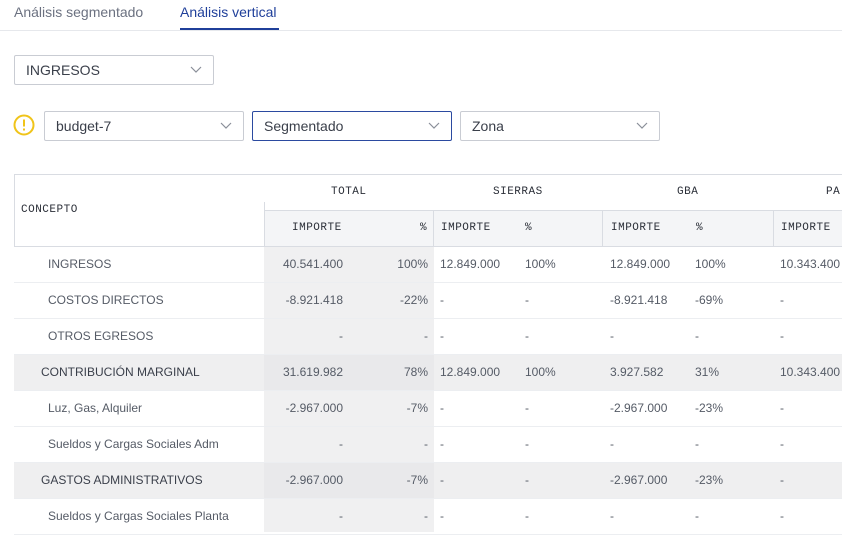 Image resolution: width=842 pixels, height=535 pixels. Describe the element at coordinates (352, 126) in the screenshot. I see `mode-select: Segmentado` at that location.